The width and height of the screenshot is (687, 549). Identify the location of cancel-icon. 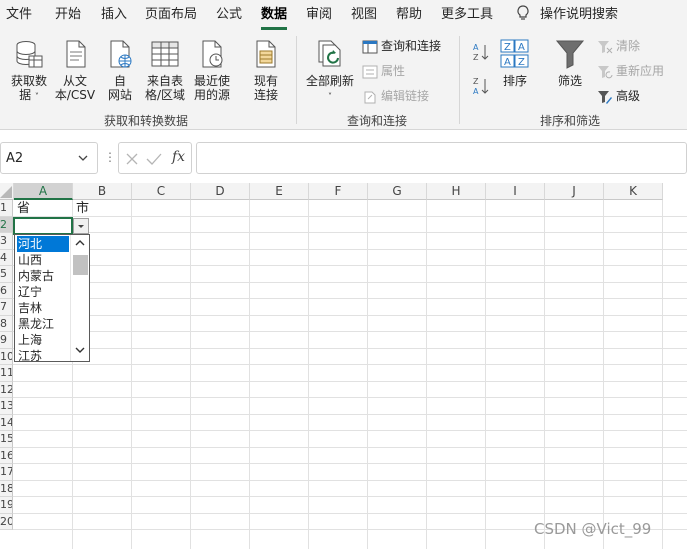
(132, 159).